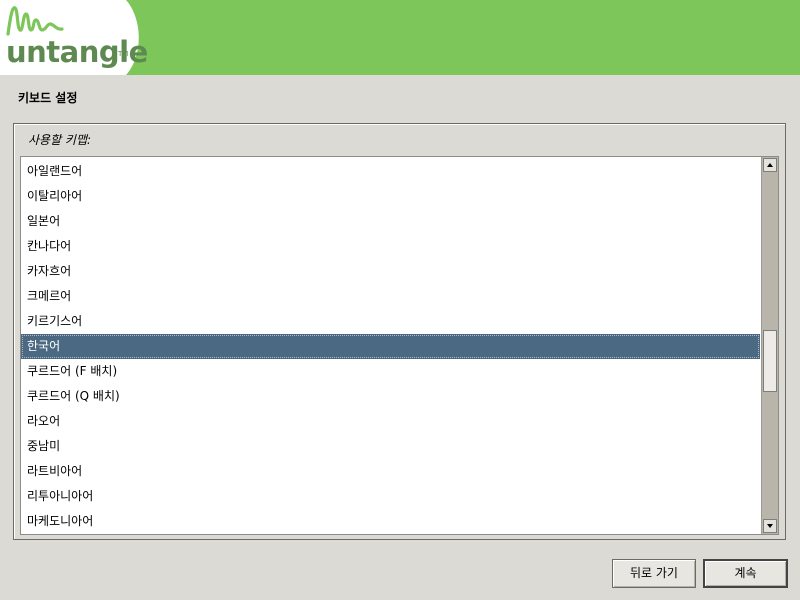 The width and height of the screenshot is (800, 600). Describe the element at coordinates (390, 371) in the screenshot. I see `list-item: 쿠르드어 (F 배치)` at that location.